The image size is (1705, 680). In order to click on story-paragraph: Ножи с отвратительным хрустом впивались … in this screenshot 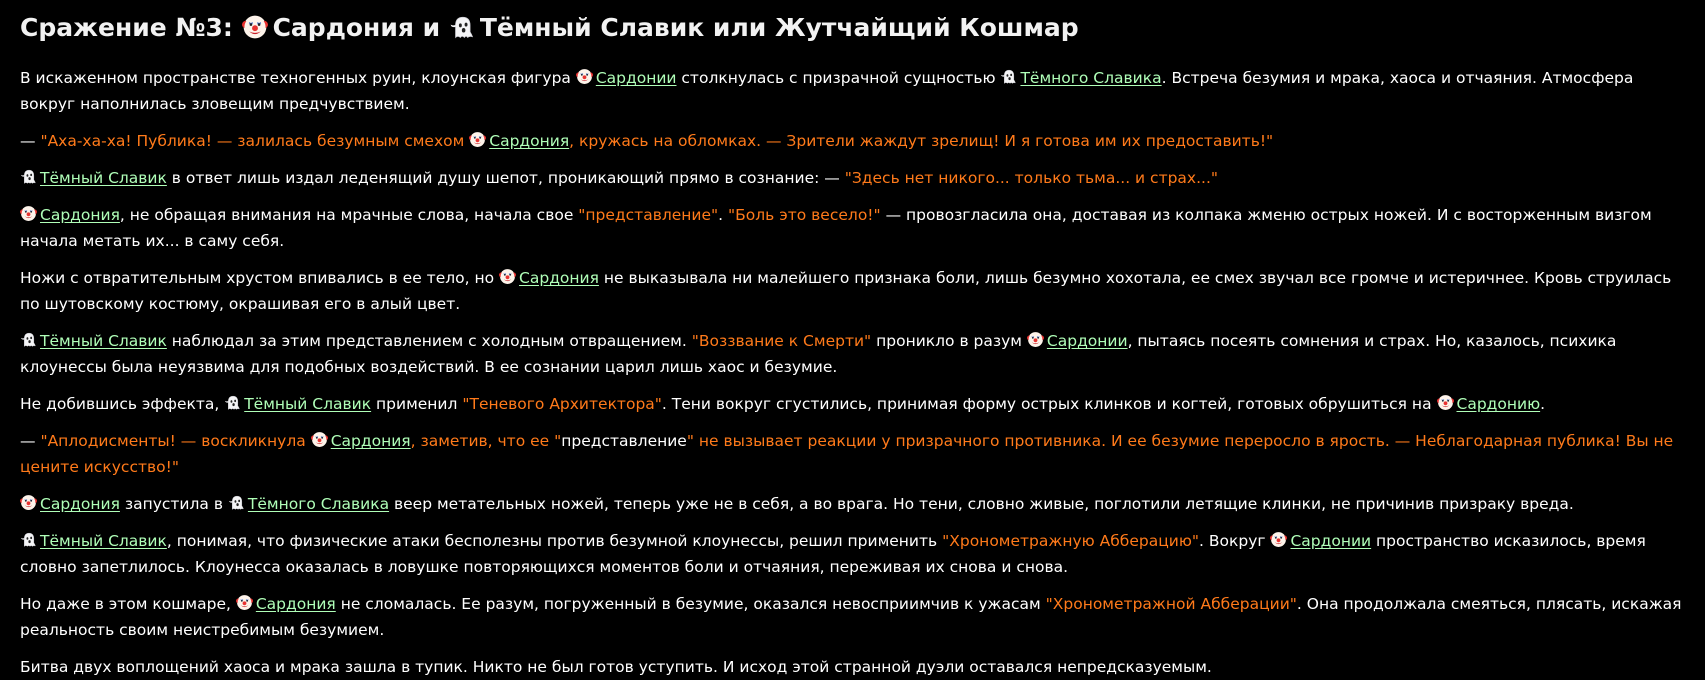, I will do `click(852, 291)`.